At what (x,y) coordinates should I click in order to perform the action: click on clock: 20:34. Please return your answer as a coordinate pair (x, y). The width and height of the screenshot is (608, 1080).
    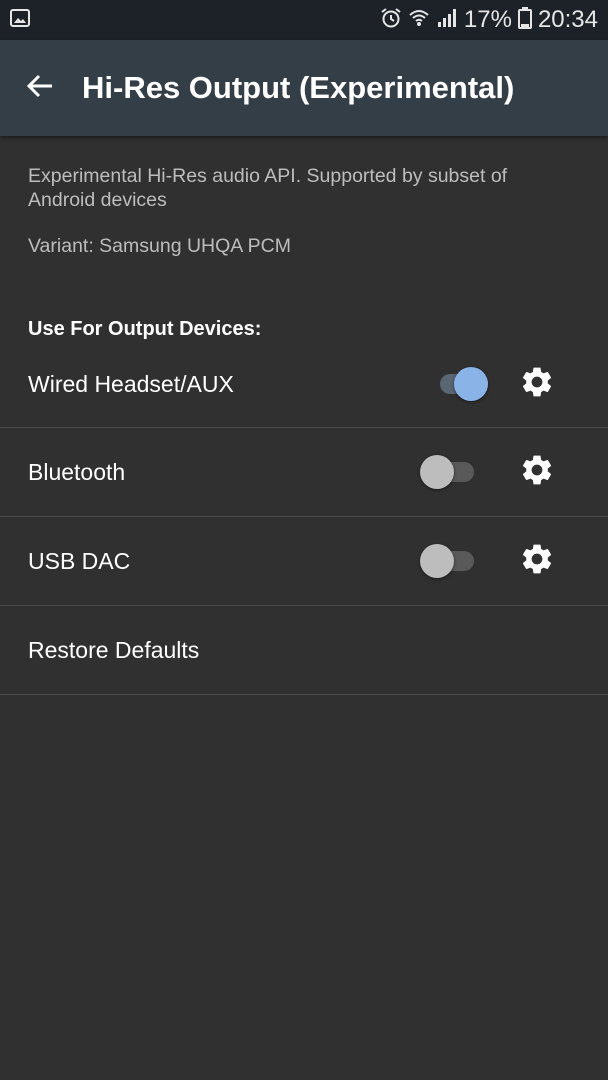
    Looking at the image, I should click on (567, 19).